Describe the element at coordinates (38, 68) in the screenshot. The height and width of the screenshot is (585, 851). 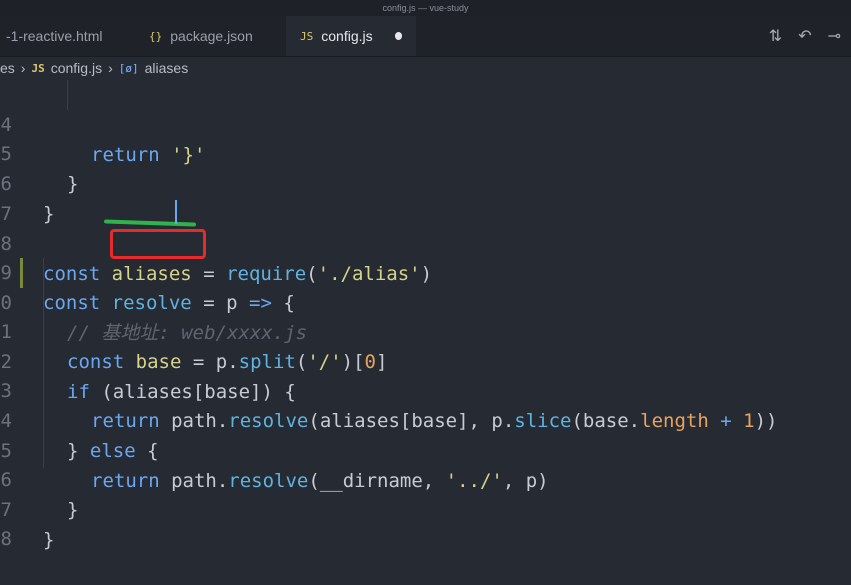
I see `js-file-icon: JS` at that location.